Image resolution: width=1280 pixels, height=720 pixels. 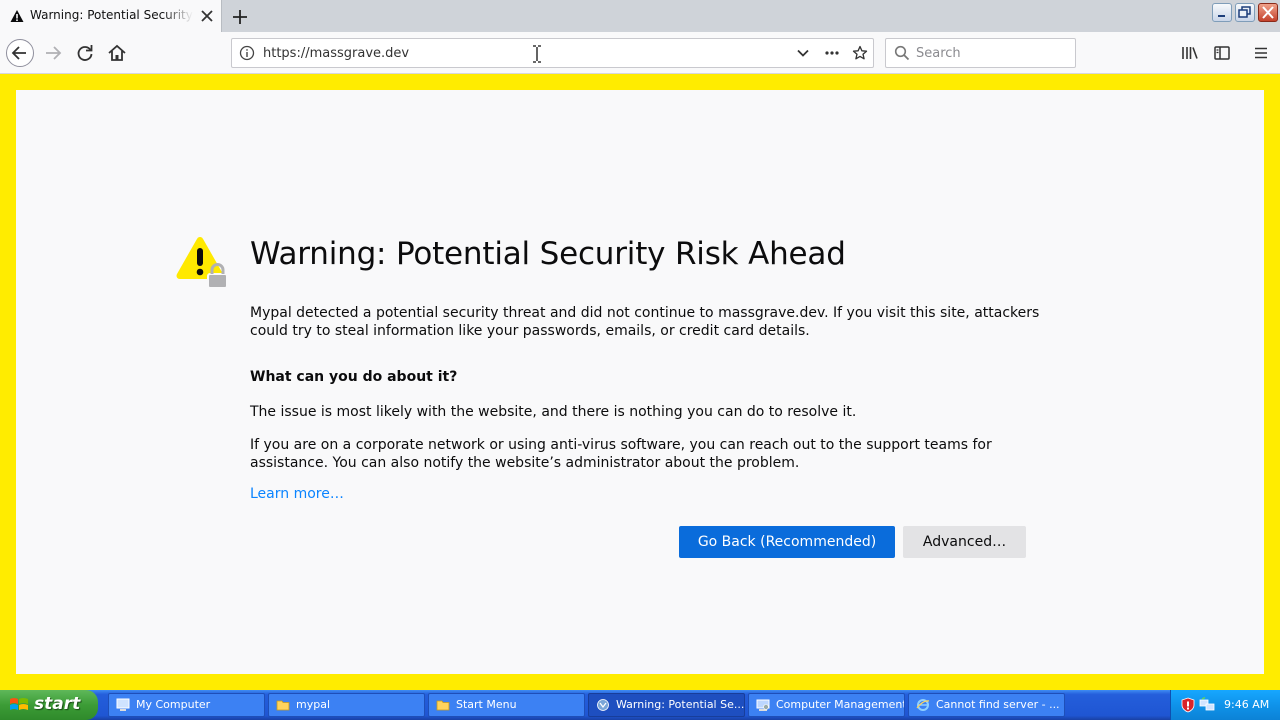 I want to click on start-button: start, so click(x=49, y=705).